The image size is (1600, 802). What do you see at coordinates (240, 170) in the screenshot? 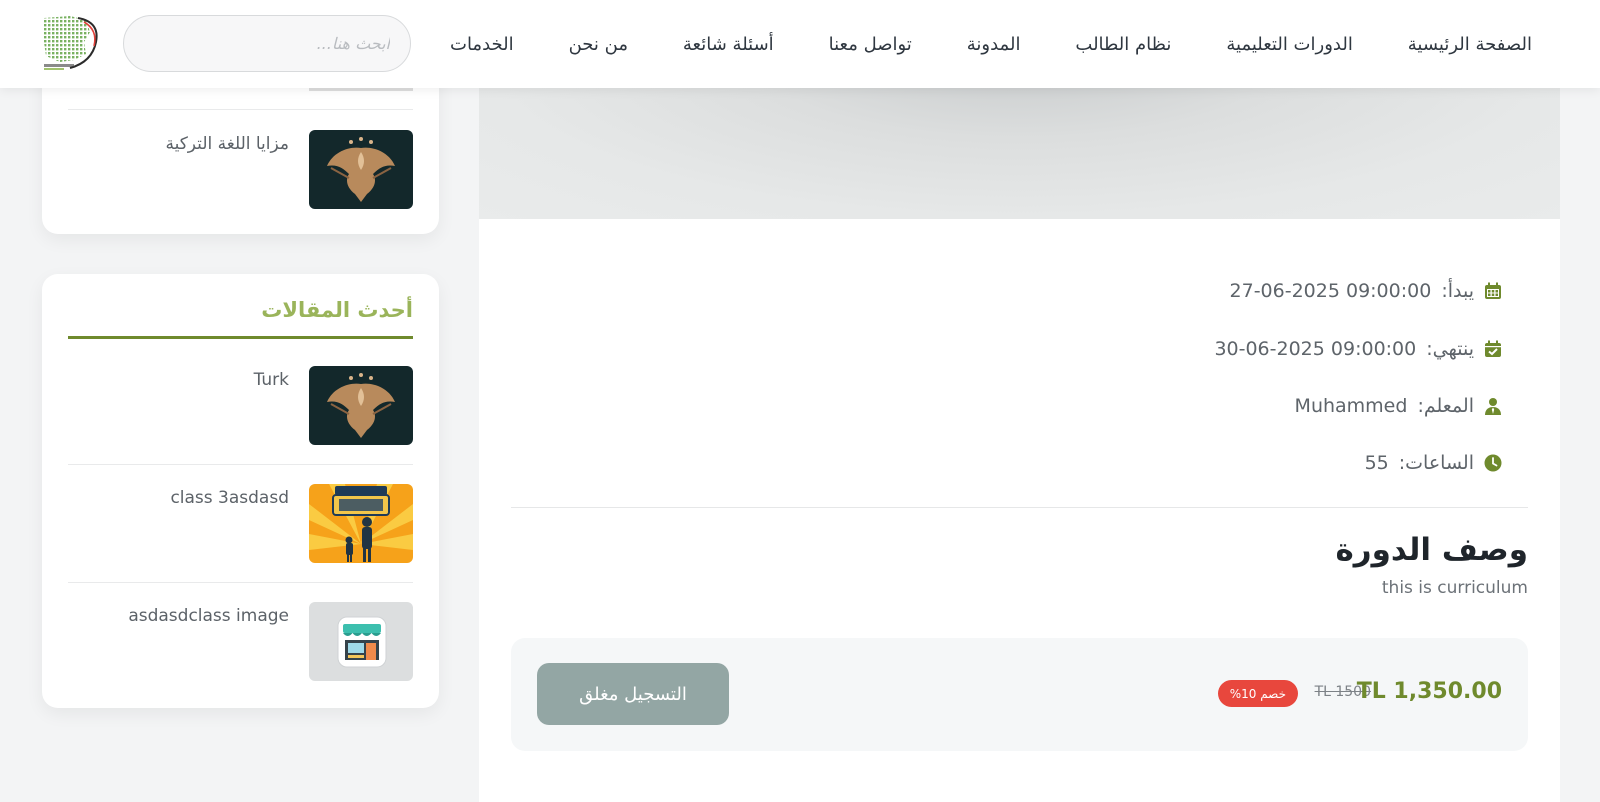
I see `sidebar-item: مزايا اللغة التركية` at bounding box center [240, 170].